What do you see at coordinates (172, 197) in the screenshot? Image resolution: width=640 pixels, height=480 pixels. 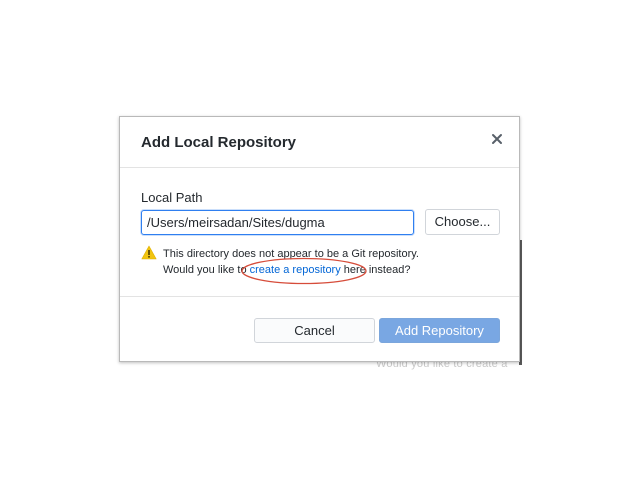 I see `local-path-label: Local Path` at bounding box center [172, 197].